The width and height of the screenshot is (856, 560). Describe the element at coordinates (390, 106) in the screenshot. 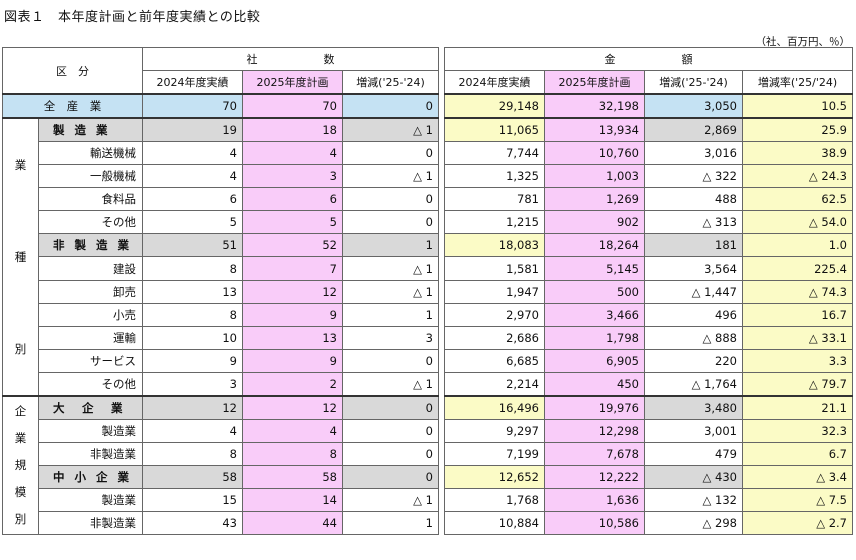

I see `total-count-diff: 0` at that location.